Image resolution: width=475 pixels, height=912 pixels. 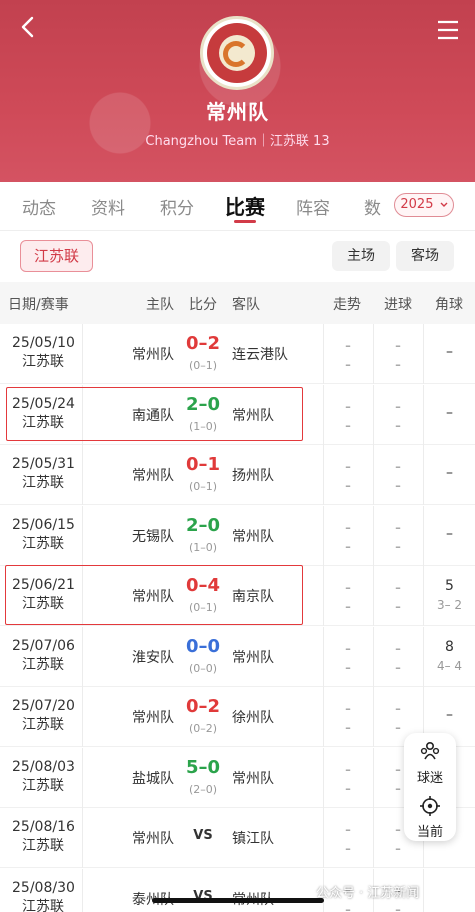 I want to click on match-date-league: 25/07/20 江苏联, so click(x=43, y=716).